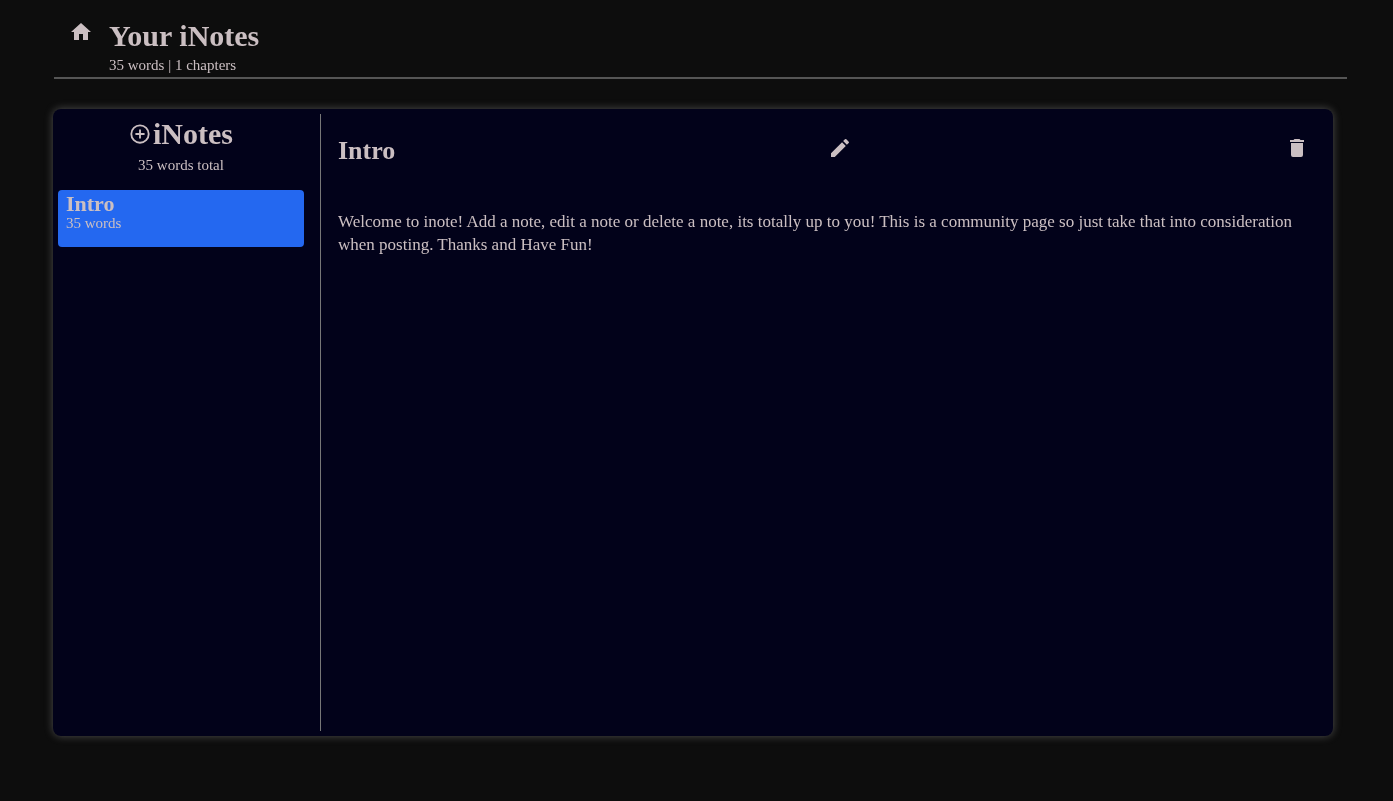 The width and height of the screenshot is (1393, 801). I want to click on sidebar-title: iNotes, so click(193, 134).